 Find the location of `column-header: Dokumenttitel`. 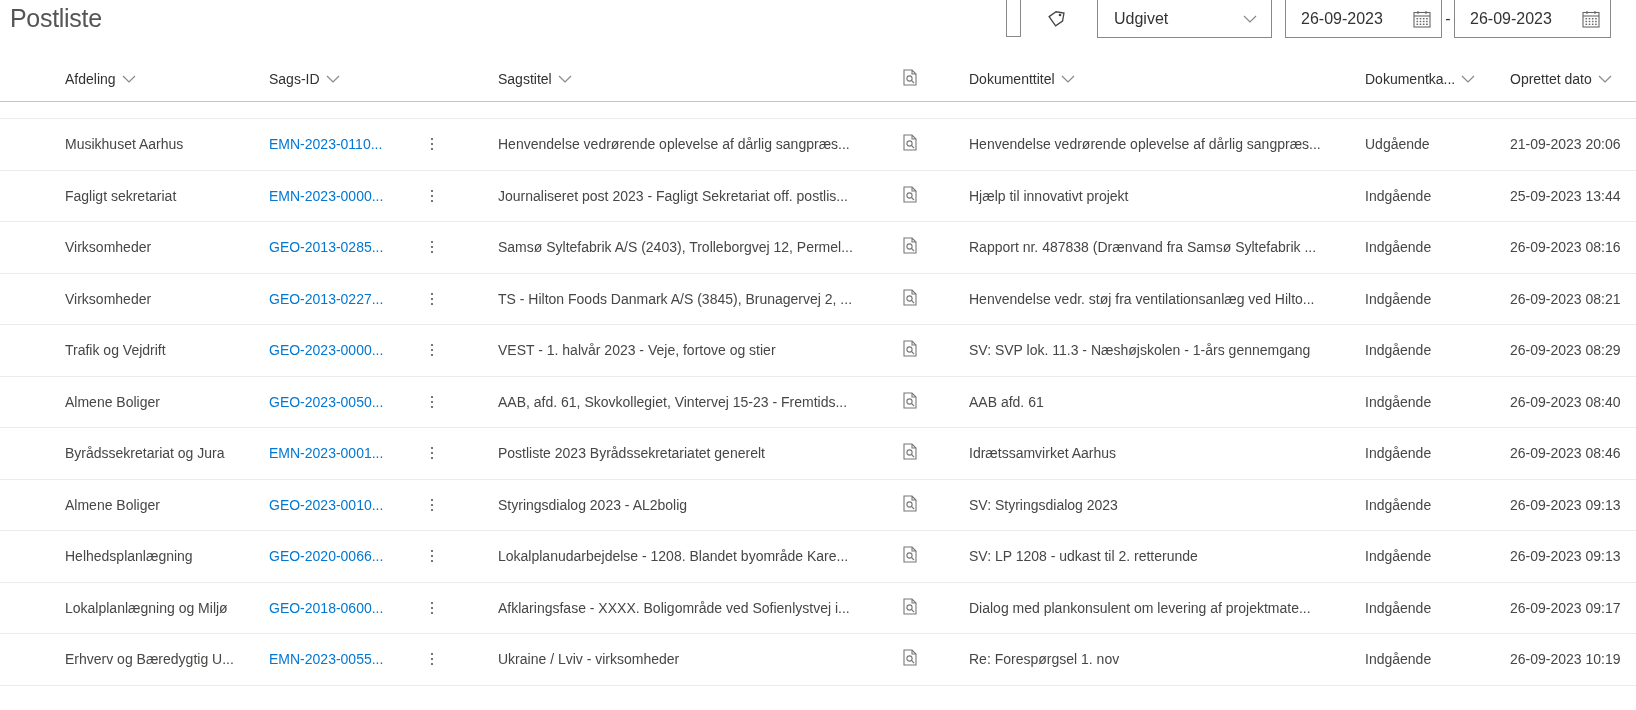

column-header: Dokumenttitel is located at coordinates (1012, 79).